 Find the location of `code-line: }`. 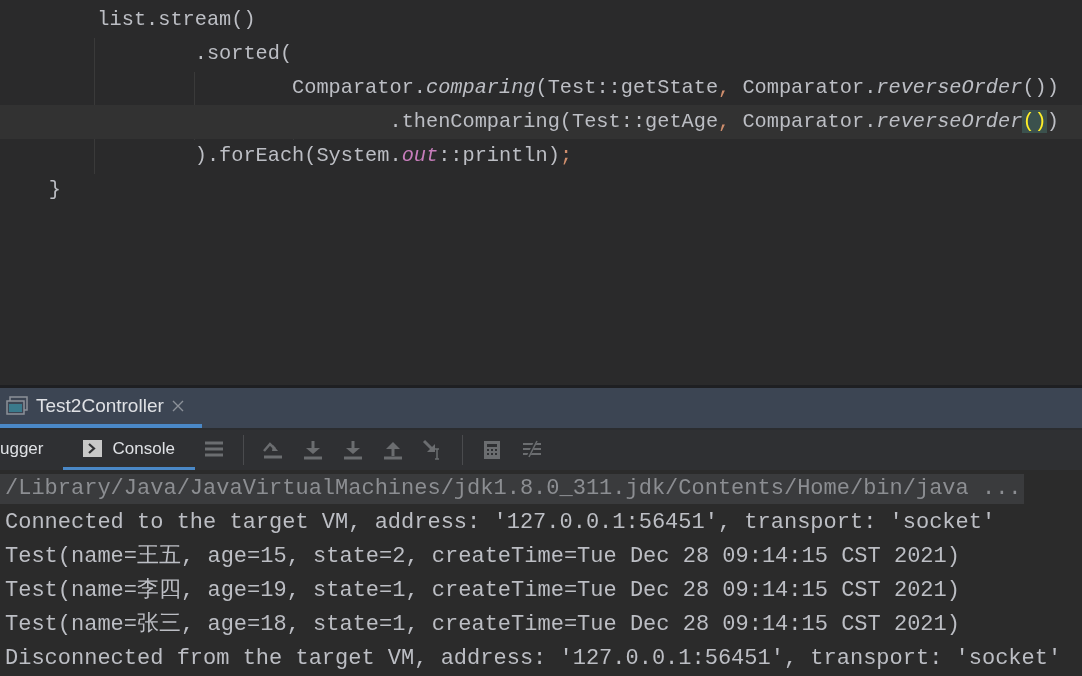

code-line: } is located at coordinates (54, 189).